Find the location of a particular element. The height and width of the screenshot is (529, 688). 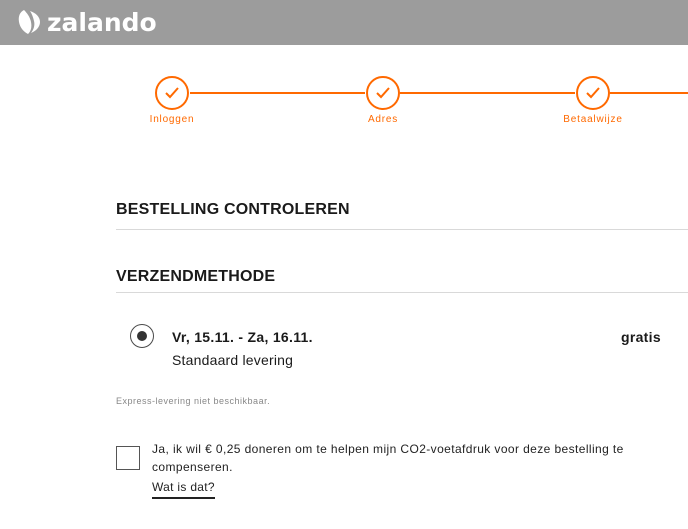

shipping-type: Standaard levering is located at coordinates (233, 360).